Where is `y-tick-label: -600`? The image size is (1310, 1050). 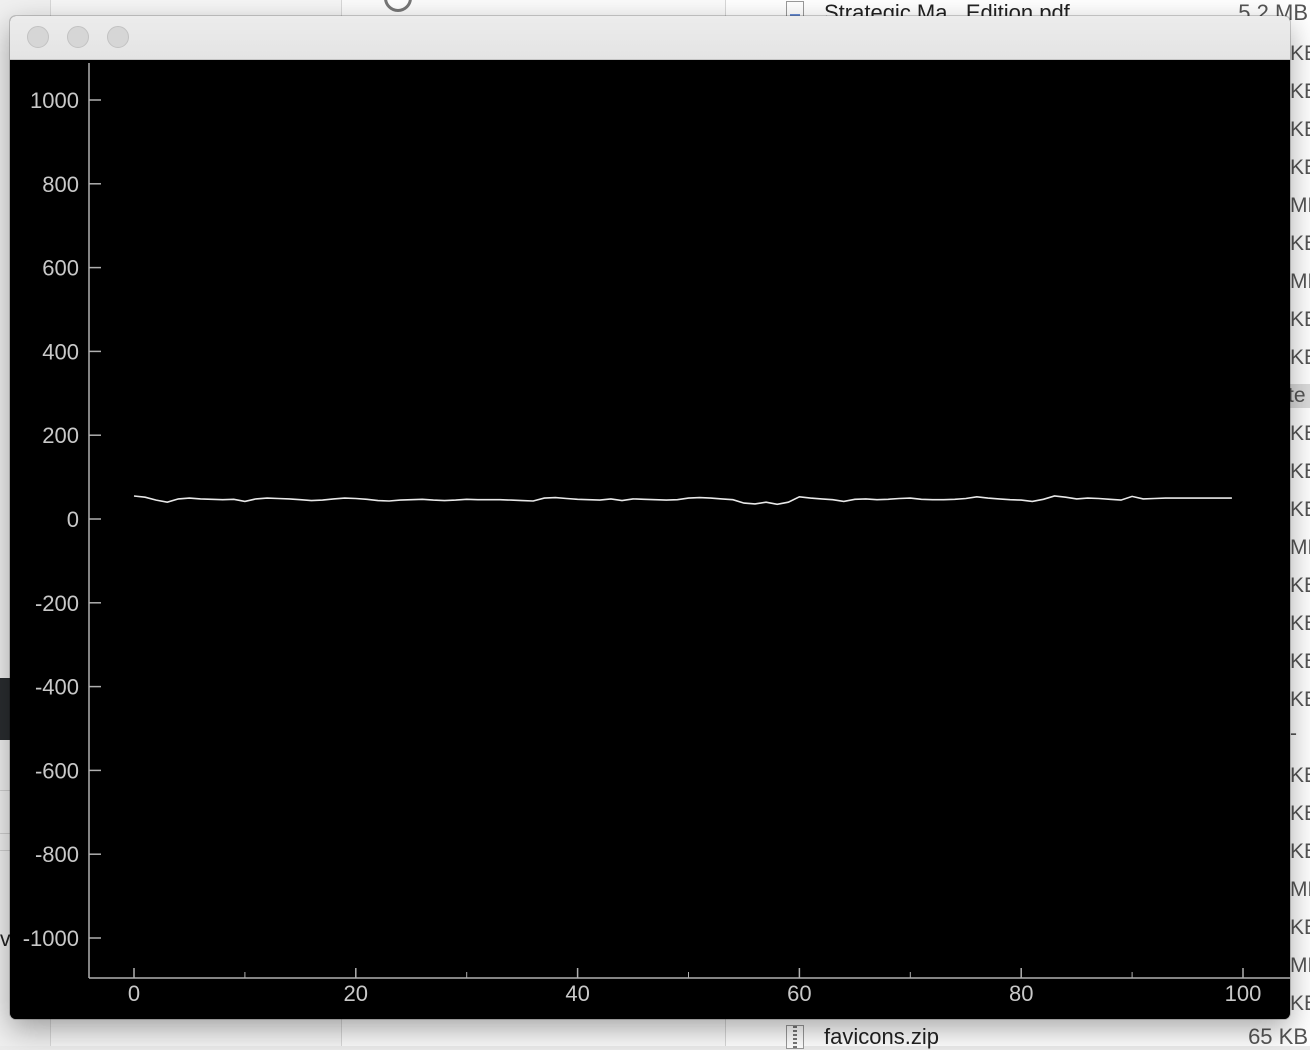
y-tick-label: -600 is located at coordinates (57, 770).